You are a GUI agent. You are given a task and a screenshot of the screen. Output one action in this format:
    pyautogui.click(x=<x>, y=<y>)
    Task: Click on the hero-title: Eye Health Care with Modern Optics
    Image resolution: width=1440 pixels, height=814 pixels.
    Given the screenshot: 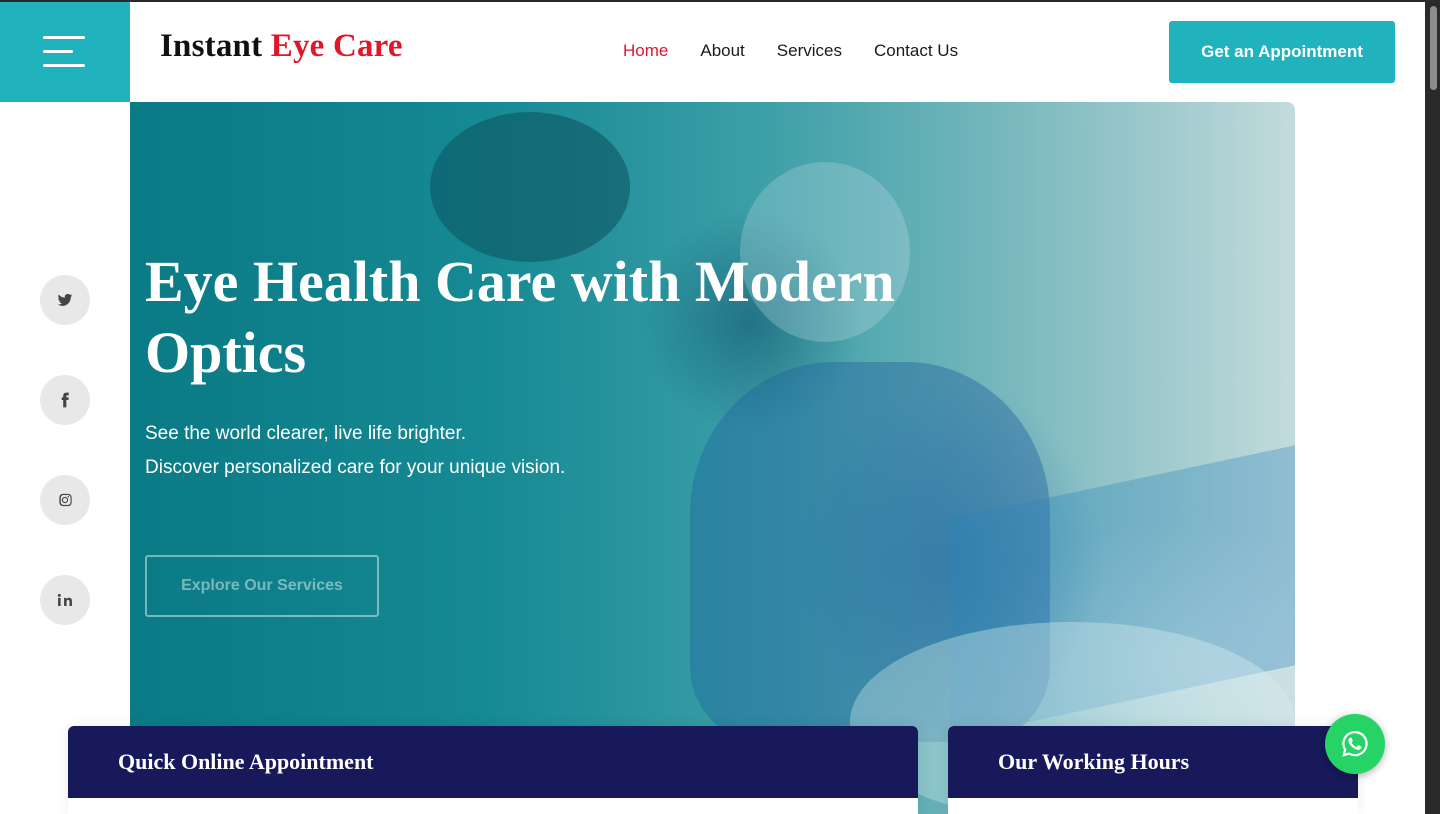 What is the action you would take?
    pyautogui.click(x=520, y=317)
    